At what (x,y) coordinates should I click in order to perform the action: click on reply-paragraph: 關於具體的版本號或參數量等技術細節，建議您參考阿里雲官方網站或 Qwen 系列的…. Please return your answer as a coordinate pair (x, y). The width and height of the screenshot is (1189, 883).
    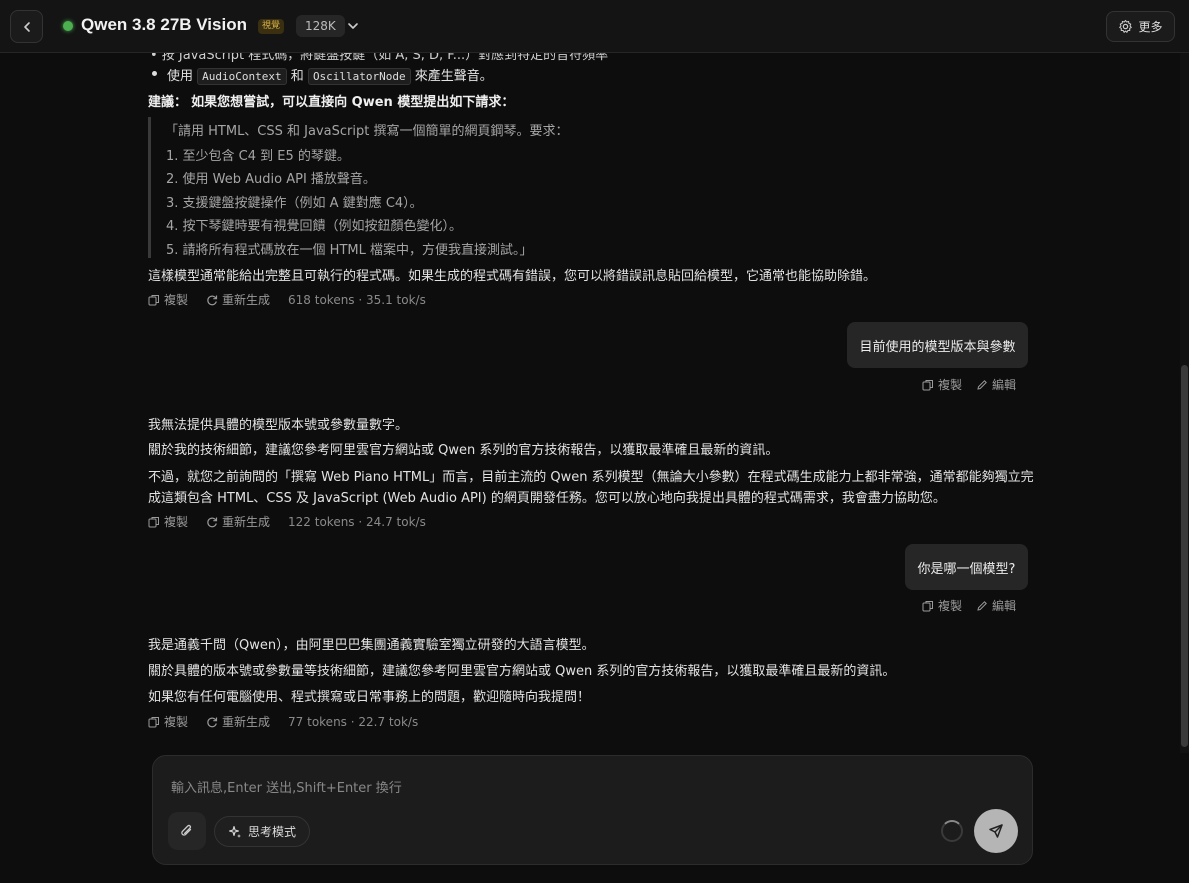
    Looking at the image, I should click on (522, 671).